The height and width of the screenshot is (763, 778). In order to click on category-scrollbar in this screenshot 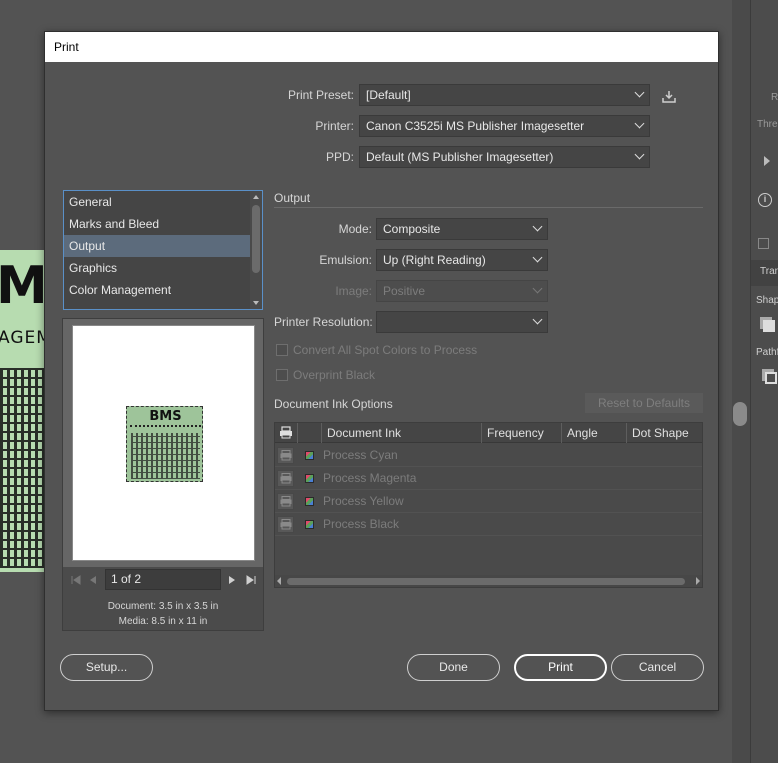, I will do `click(256, 250)`.